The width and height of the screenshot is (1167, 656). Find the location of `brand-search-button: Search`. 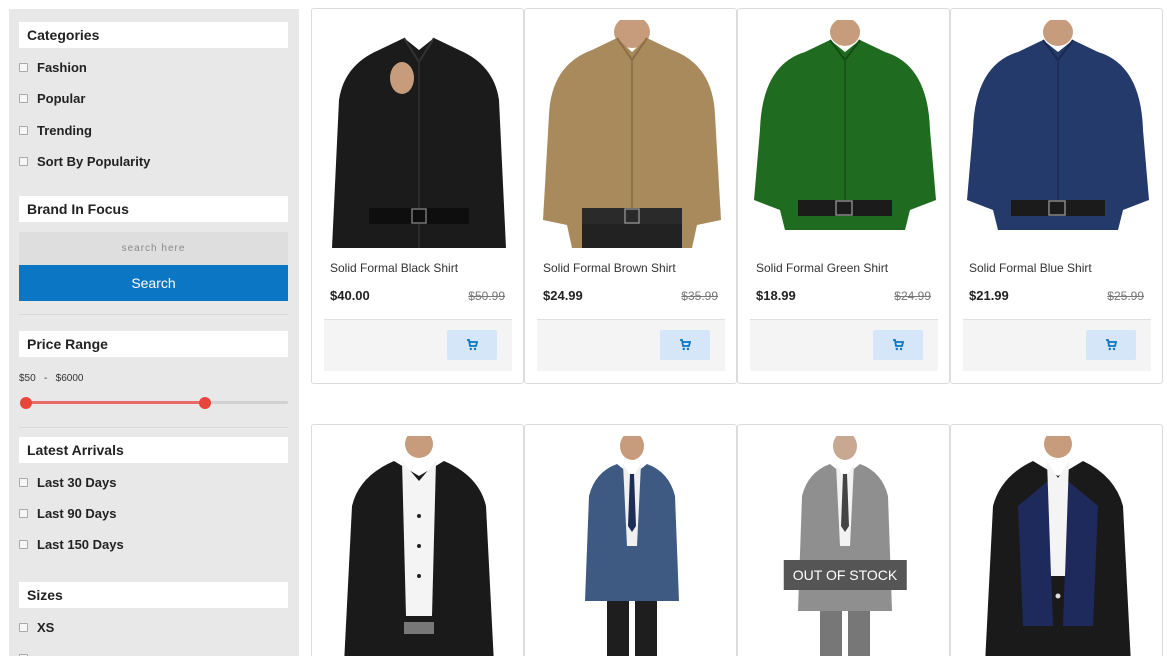

brand-search-button: Search is located at coordinates (153, 283).